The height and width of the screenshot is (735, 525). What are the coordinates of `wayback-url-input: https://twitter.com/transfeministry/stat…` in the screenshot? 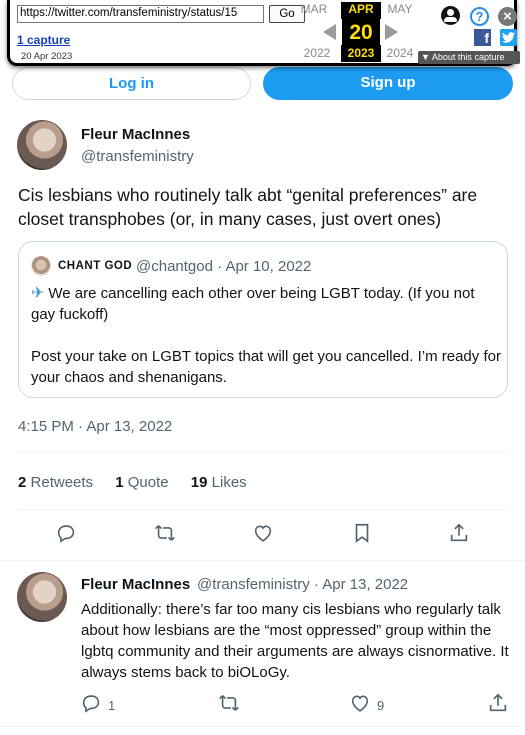 It's located at (140, 14).